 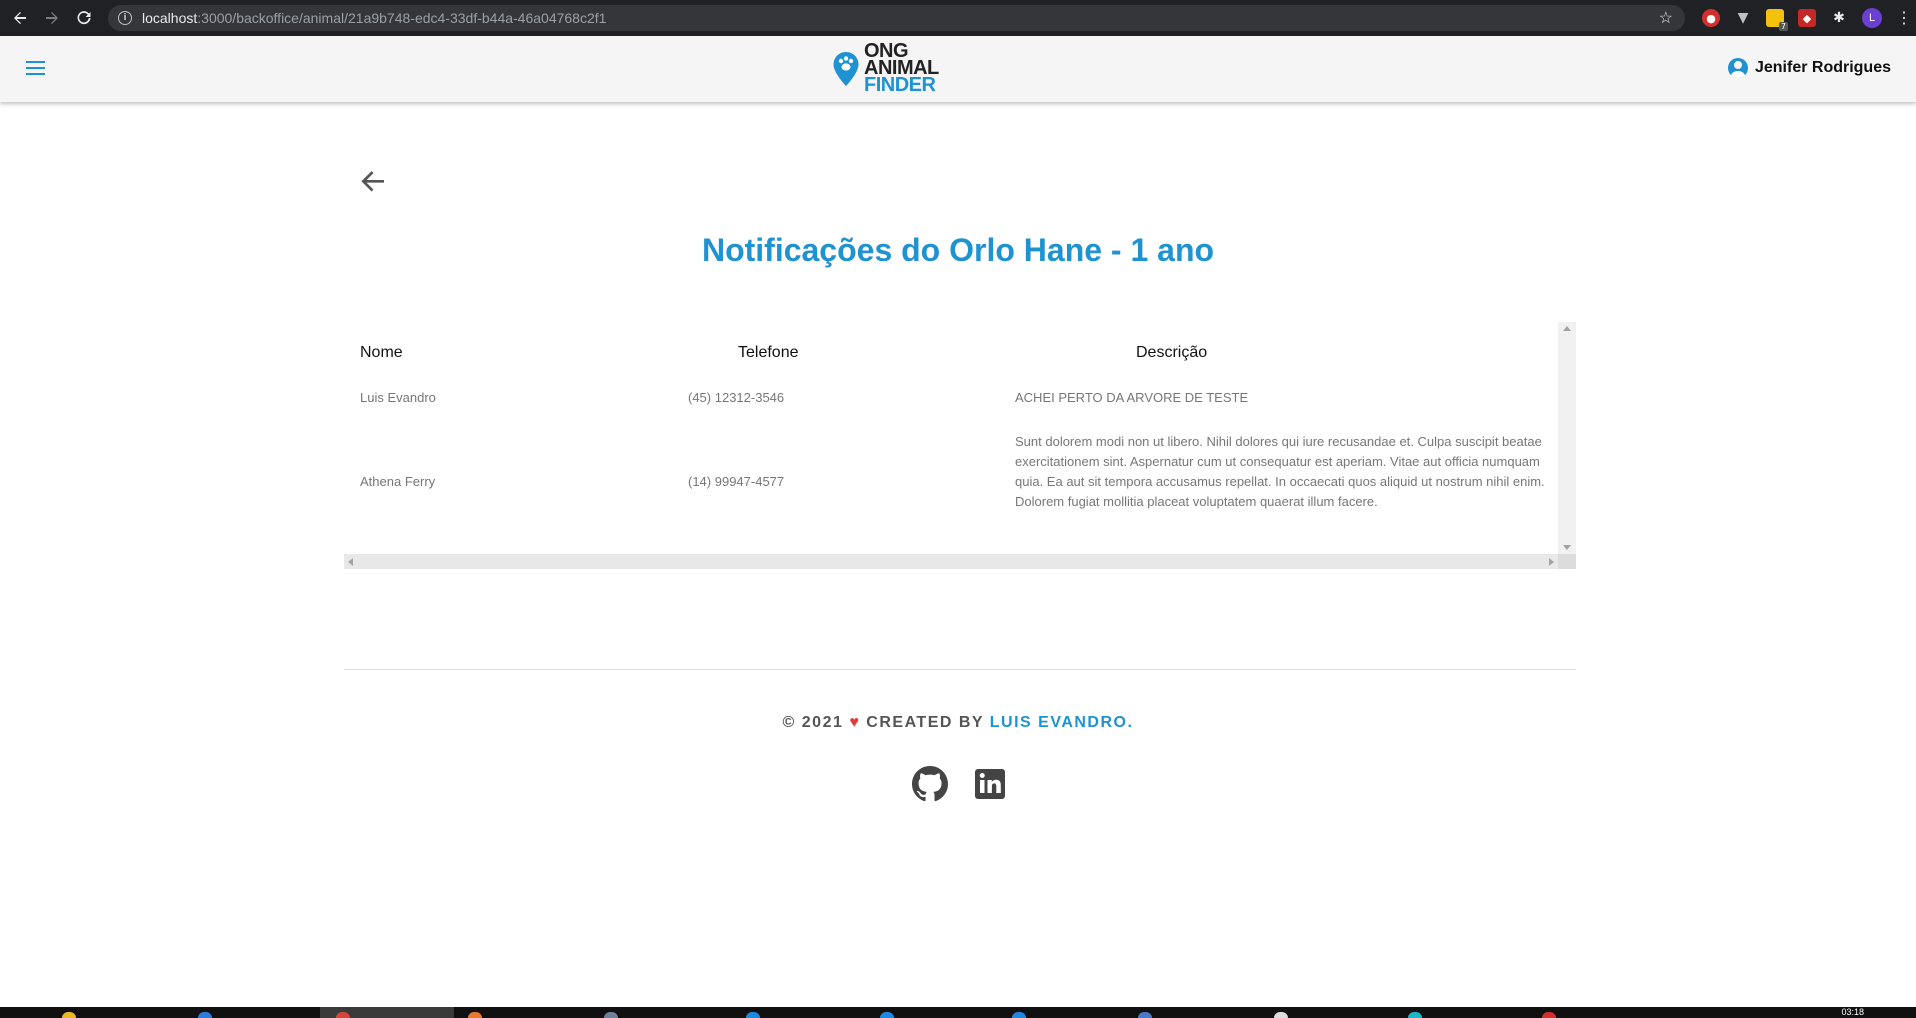 I want to click on extension-vue-icon: ▼, so click(x=1743, y=18).